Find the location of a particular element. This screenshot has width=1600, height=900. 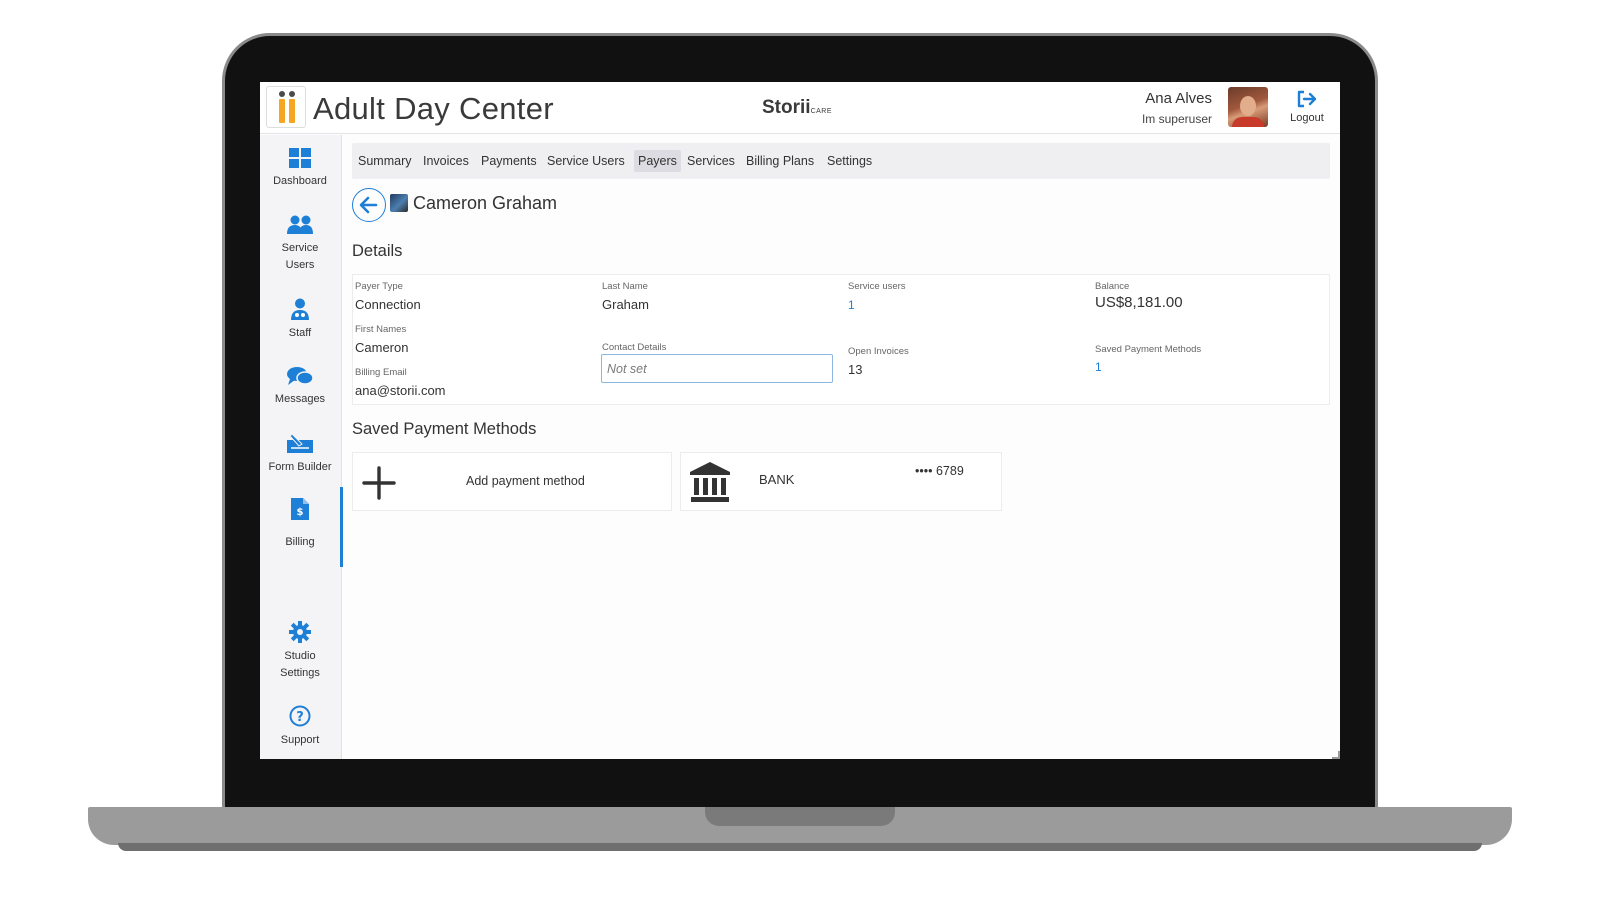

tab-billing-plans: Billing Plans is located at coordinates (780, 161).